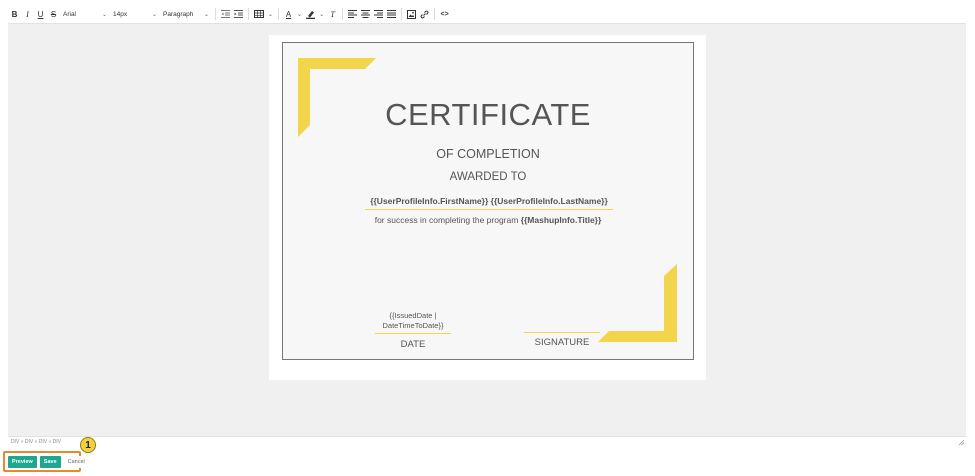 Image resolution: width=975 pixels, height=476 pixels. Describe the element at coordinates (424, 14) in the screenshot. I see `link-icon` at that location.